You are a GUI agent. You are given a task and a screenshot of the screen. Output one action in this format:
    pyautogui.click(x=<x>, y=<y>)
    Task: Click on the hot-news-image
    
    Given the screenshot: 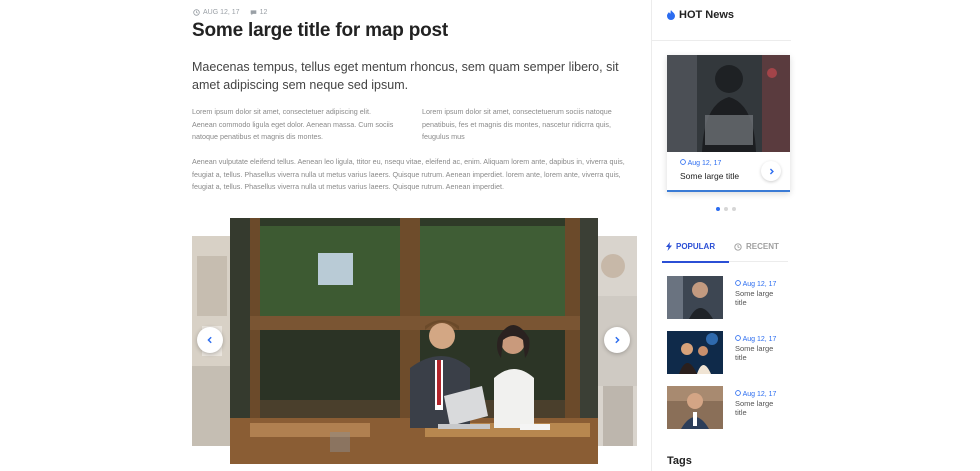 What is the action you would take?
    pyautogui.click(x=728, y=103)
    